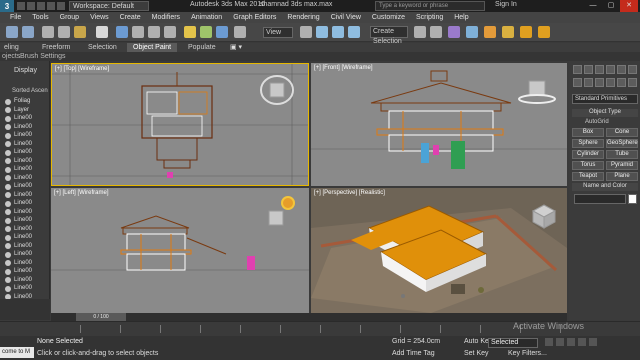 This screenshot has width=640, height=360. What do you see at coordinates (69, 17) in the screenshot?
I see `menu-group: Group` at bounding box center [69, 17].